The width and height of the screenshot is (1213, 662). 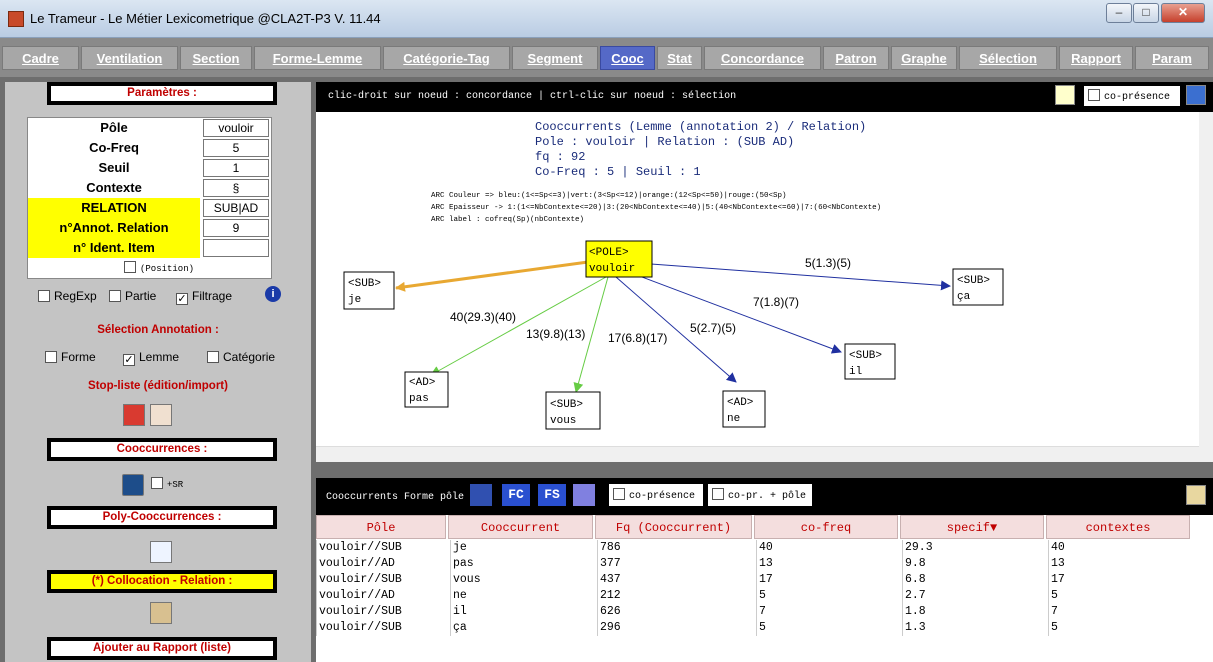 I want to click on node-pas: <AD> pas, so click(x=426, y=389).